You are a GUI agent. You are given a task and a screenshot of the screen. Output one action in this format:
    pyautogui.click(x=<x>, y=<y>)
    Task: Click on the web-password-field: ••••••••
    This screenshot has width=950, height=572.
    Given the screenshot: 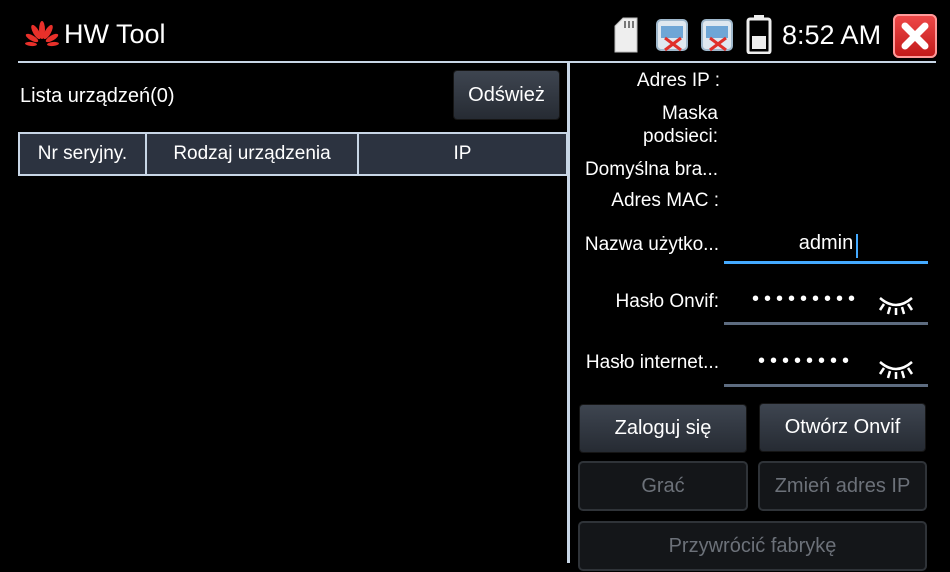 What is the action you would take?
    pyautogui.click(x=826, y=368)
    